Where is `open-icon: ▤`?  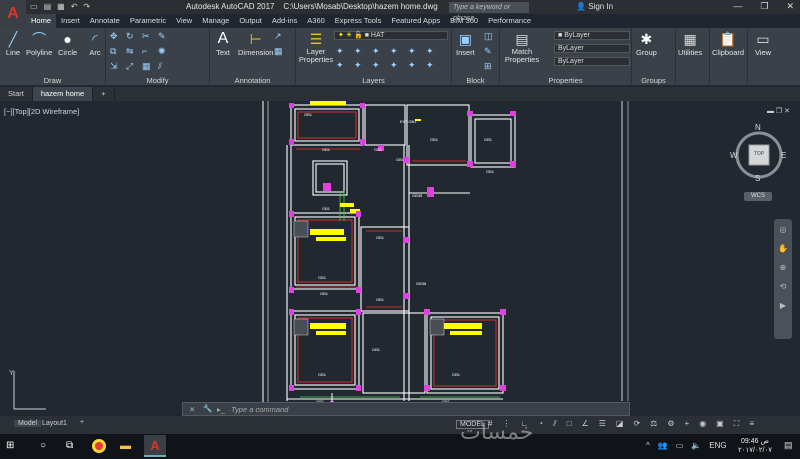
open-icon: ▤ is located at coordinates (48, 6).